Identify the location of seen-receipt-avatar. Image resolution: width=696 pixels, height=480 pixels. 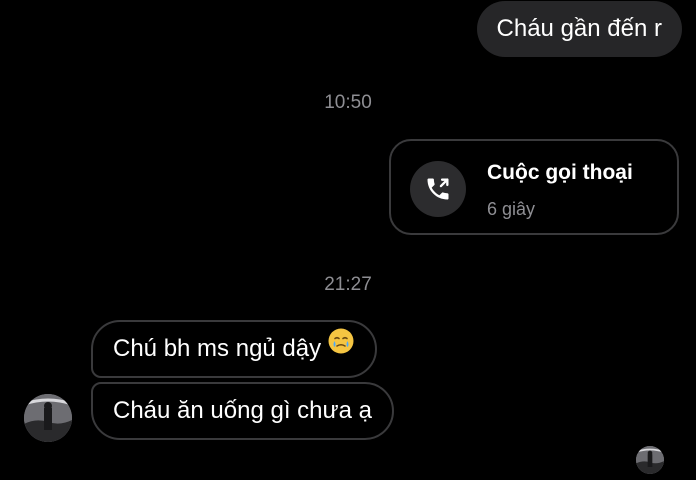
(650, 460).